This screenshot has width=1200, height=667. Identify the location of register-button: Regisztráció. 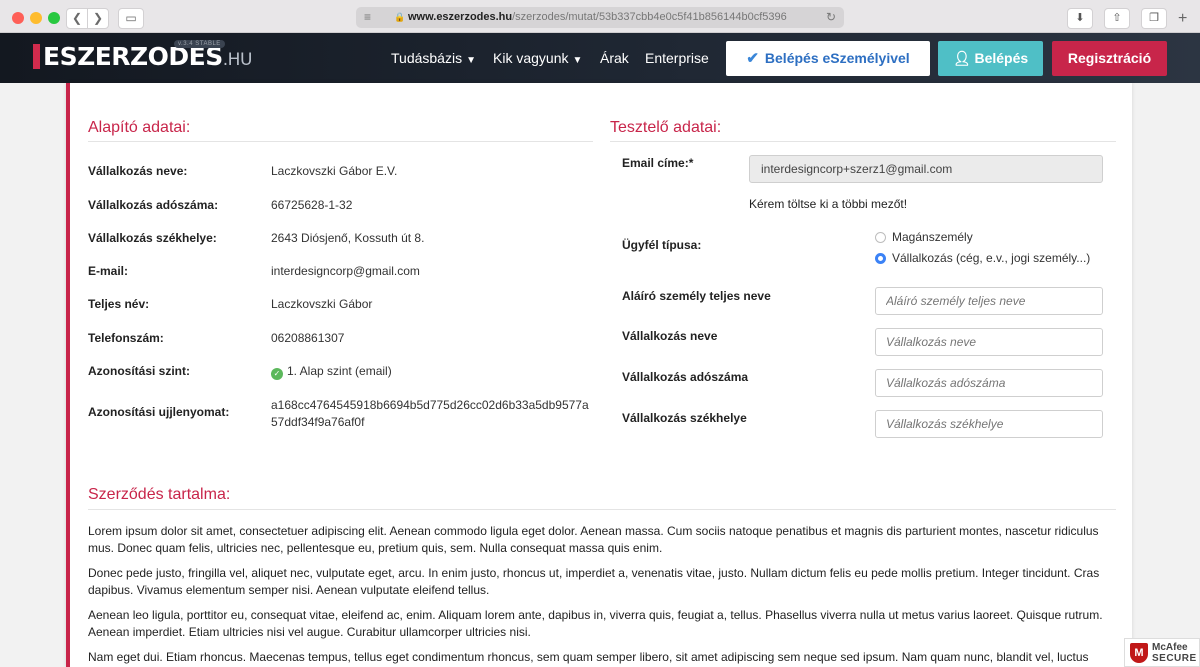
(1109, 58).